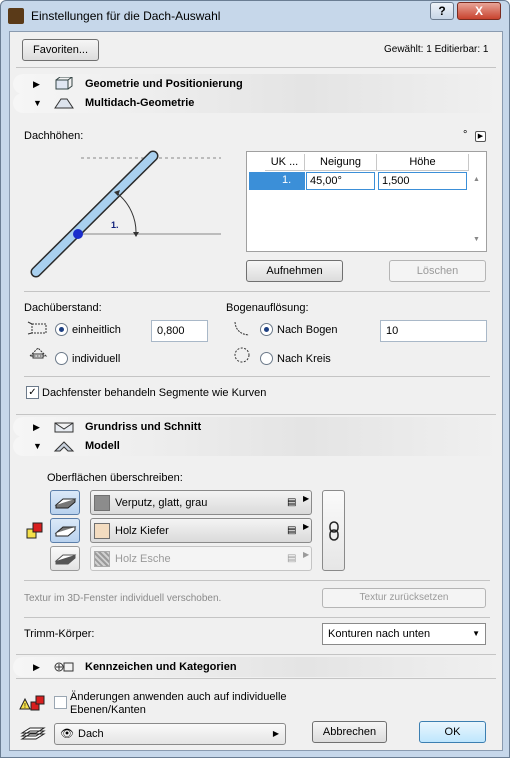  What do you see at coordinates (64, 667) in the screenshot?
I see `tags-icon` at bounding box center [64, 667].